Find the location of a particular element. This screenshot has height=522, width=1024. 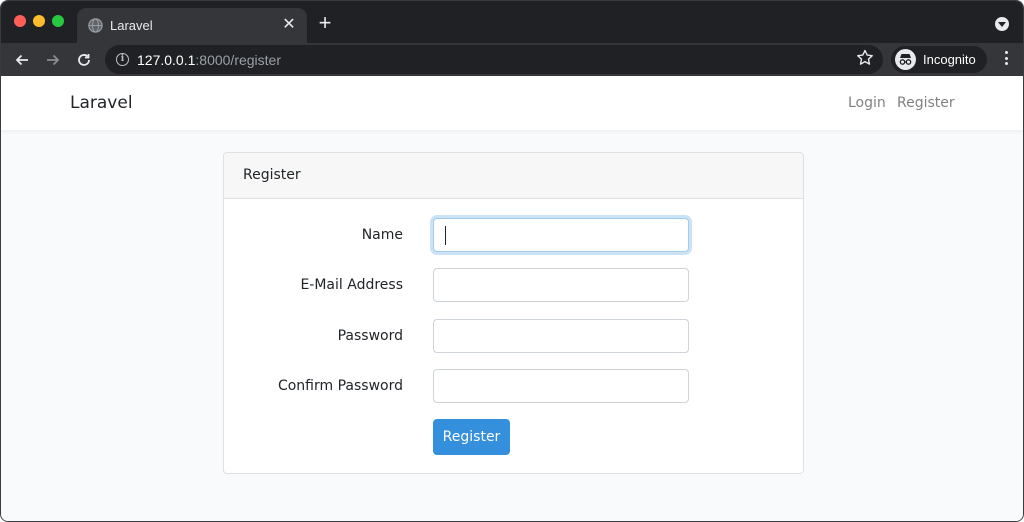

kebab-menu-icon is located at coordinates (1007, 59).